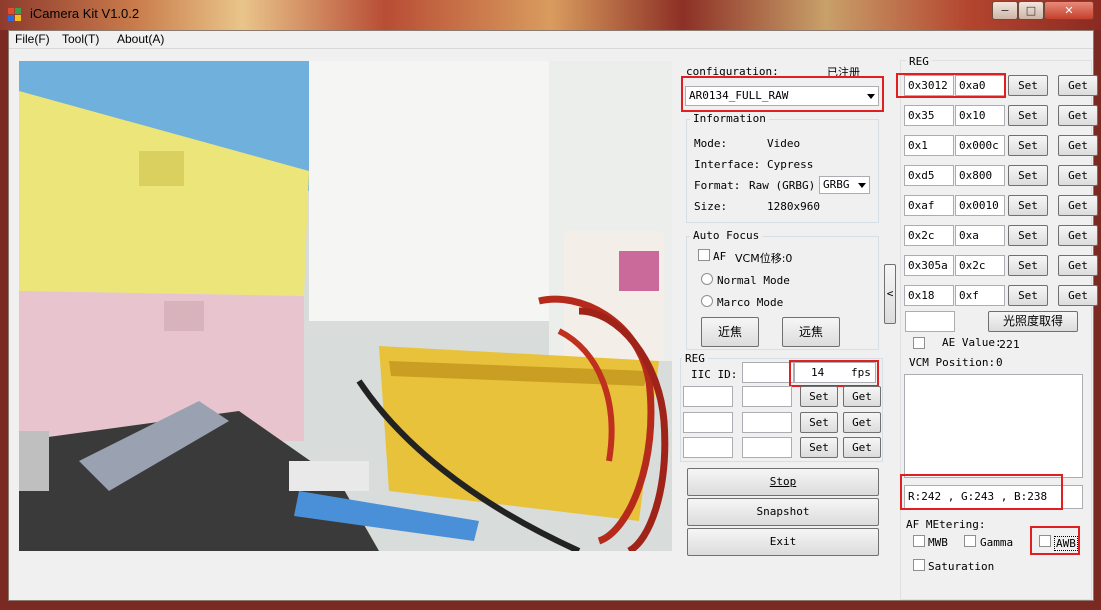 The width and height of the screenshot is (1101, 610). What do you see at coordinates (930, 321) in the screenshot?
I see `light-value-input` at bounding box center [930, 321].